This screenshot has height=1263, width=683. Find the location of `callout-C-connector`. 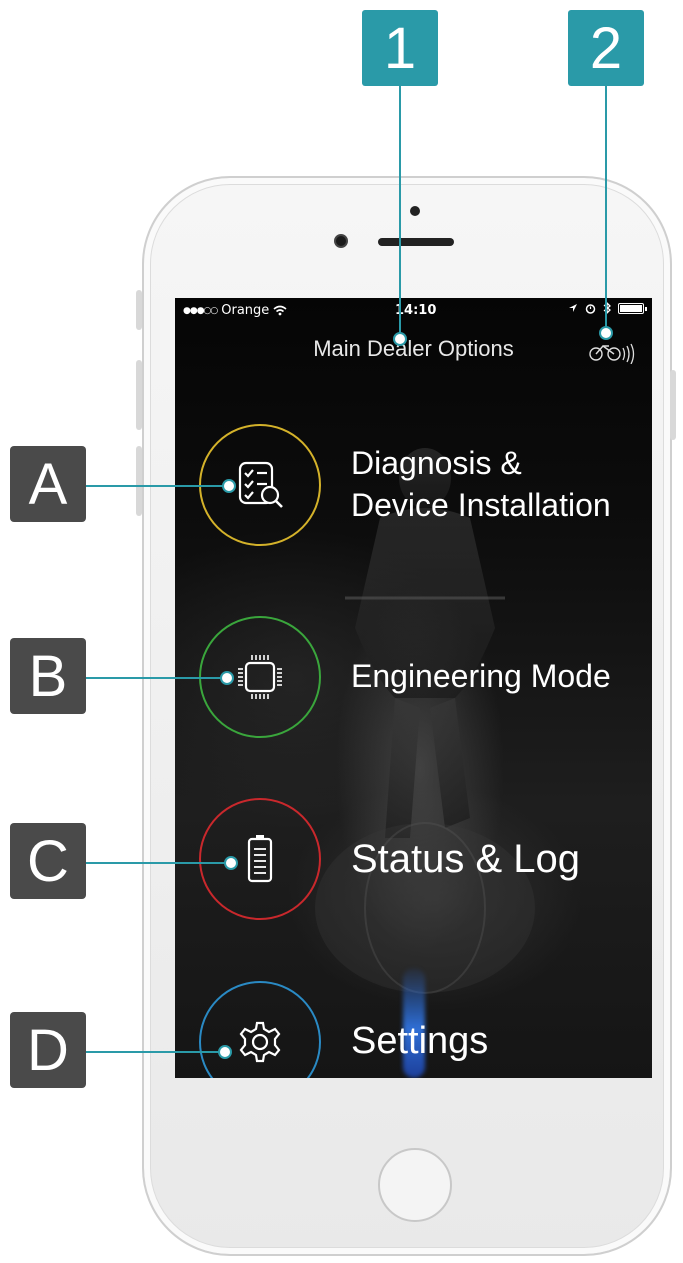

callout-C-connector is located at coordinates (158, 863).